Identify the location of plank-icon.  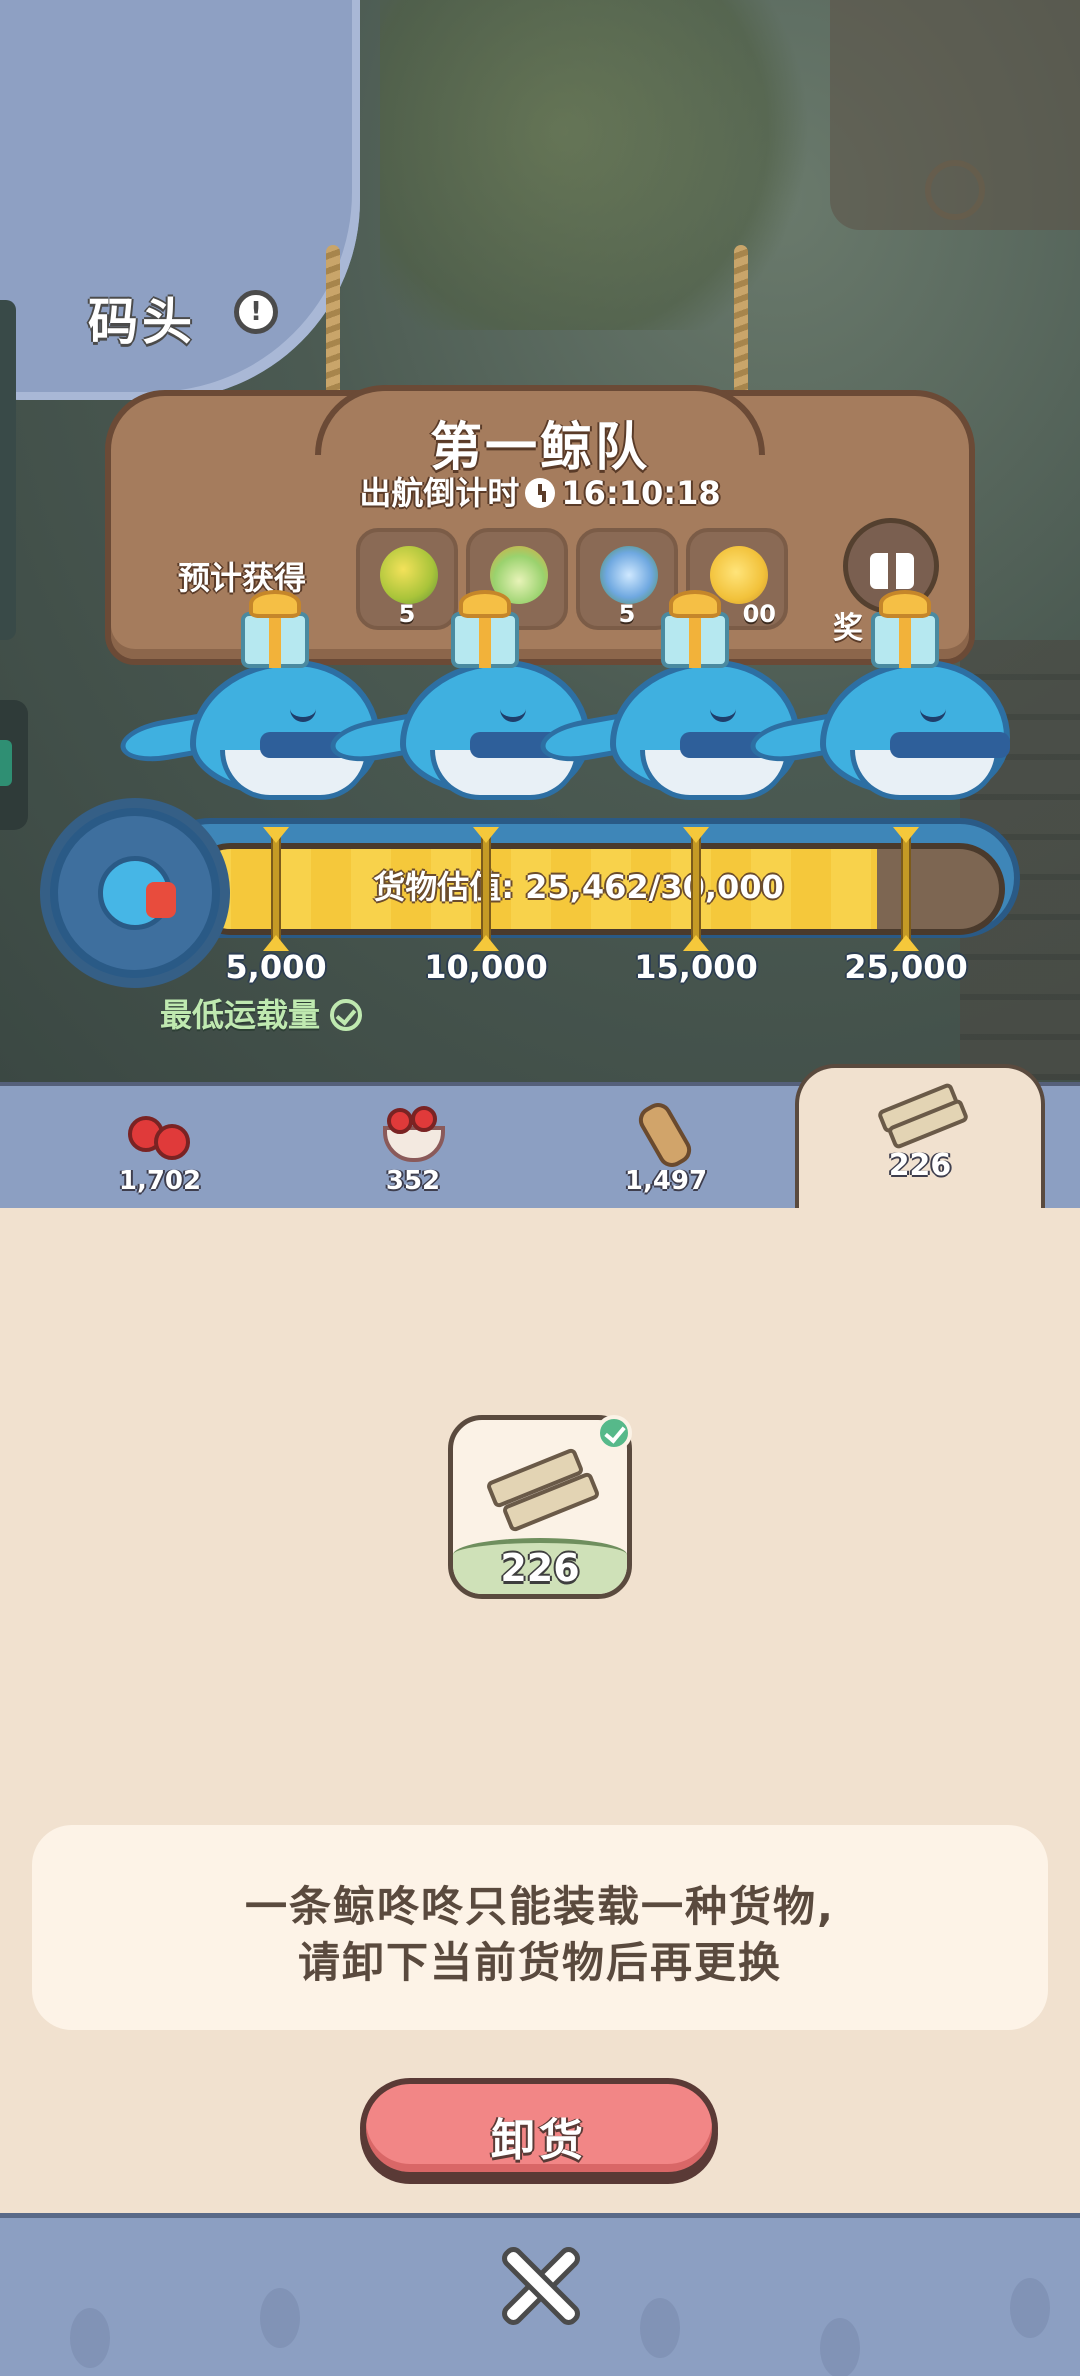
(923, 1116).